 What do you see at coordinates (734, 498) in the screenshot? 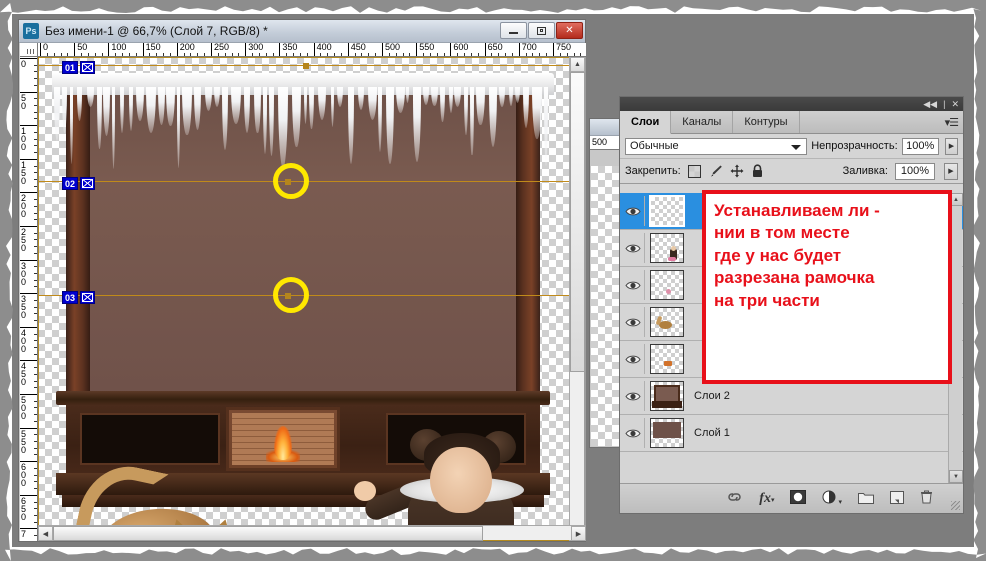
I see `link-layers-icon` at bounding box center [734, 498].